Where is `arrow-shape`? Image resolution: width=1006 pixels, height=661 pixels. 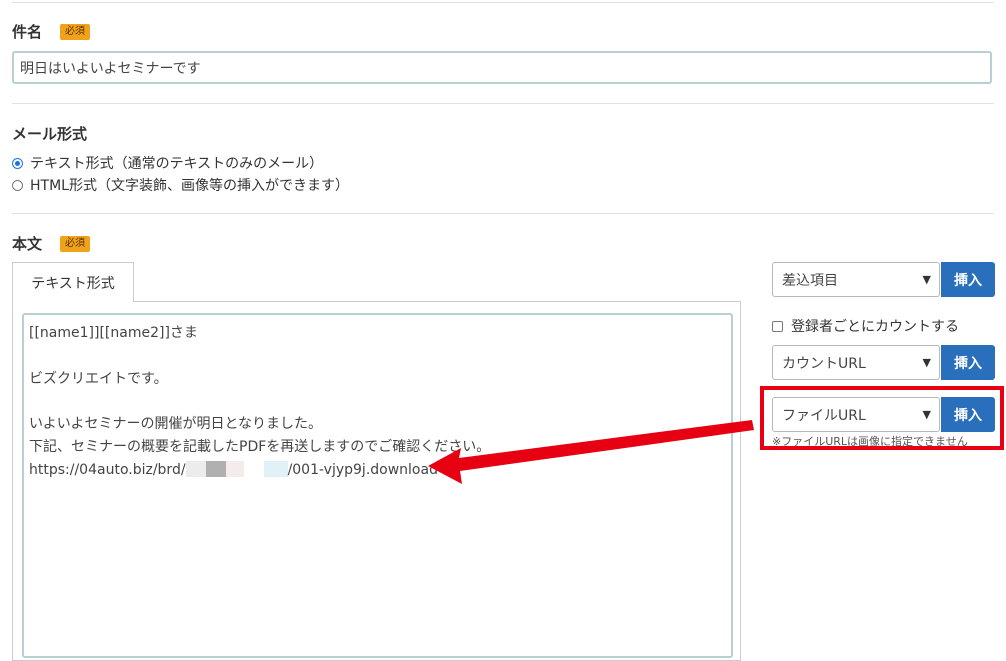 arrow-shape is located at coordinates (591, 452).